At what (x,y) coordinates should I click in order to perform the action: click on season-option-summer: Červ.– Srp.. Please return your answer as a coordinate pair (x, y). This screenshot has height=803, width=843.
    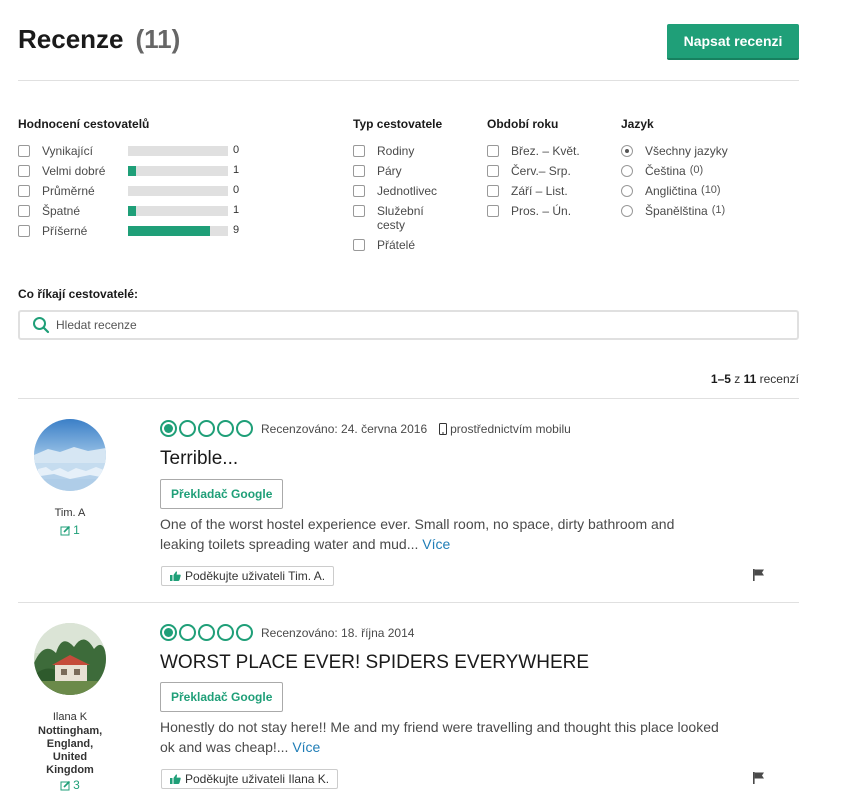
    Looking at the image, I should click on (533, 174).